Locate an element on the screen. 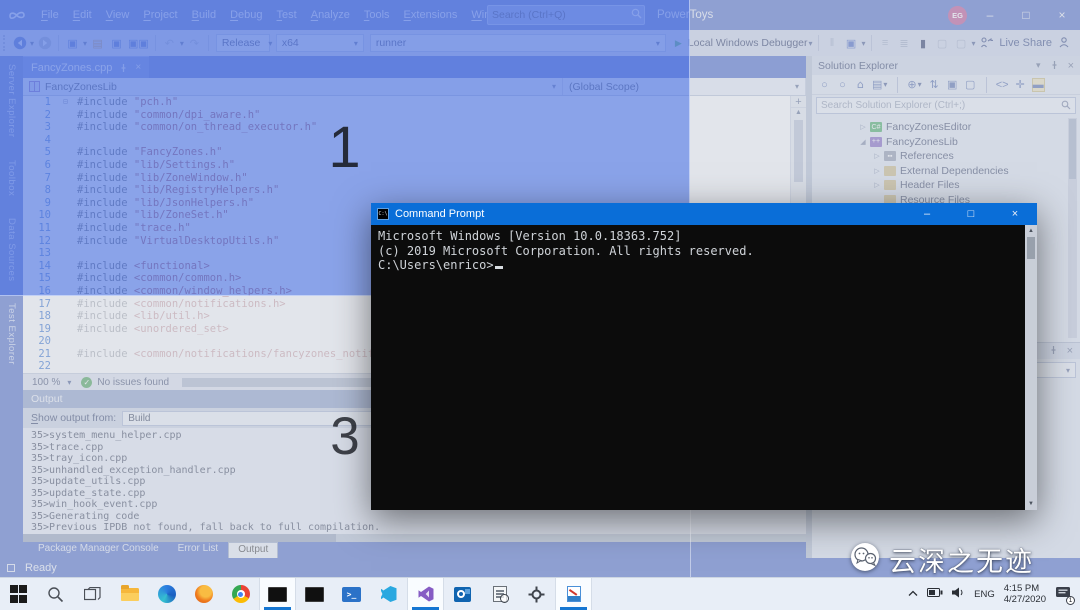 The image size is (1080, 610). watermark: 云深之无迹 is located at coordinates (941, 559).